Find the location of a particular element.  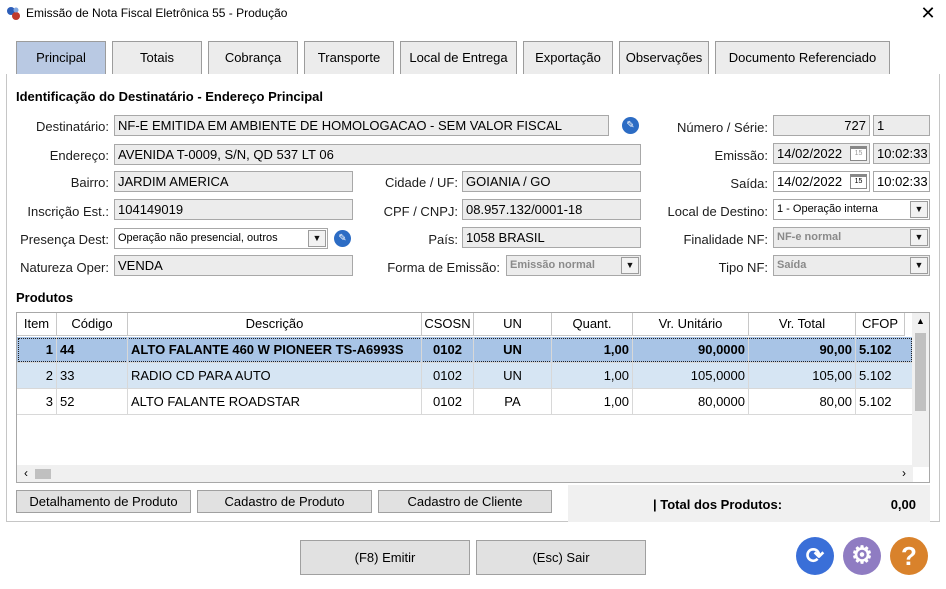

destinatario-label: Destinatário: is located at coordinates (72, 126).